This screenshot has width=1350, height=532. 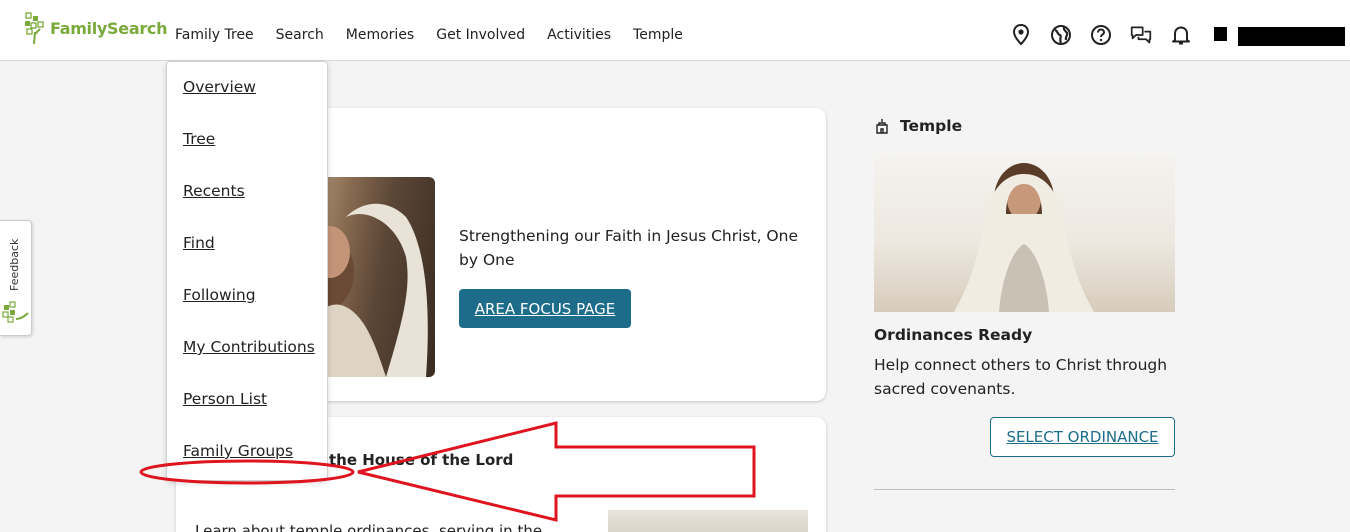 I want to click on select-ordinance-button: SELECT ORDINANCE, so click(x=1082, y=437).